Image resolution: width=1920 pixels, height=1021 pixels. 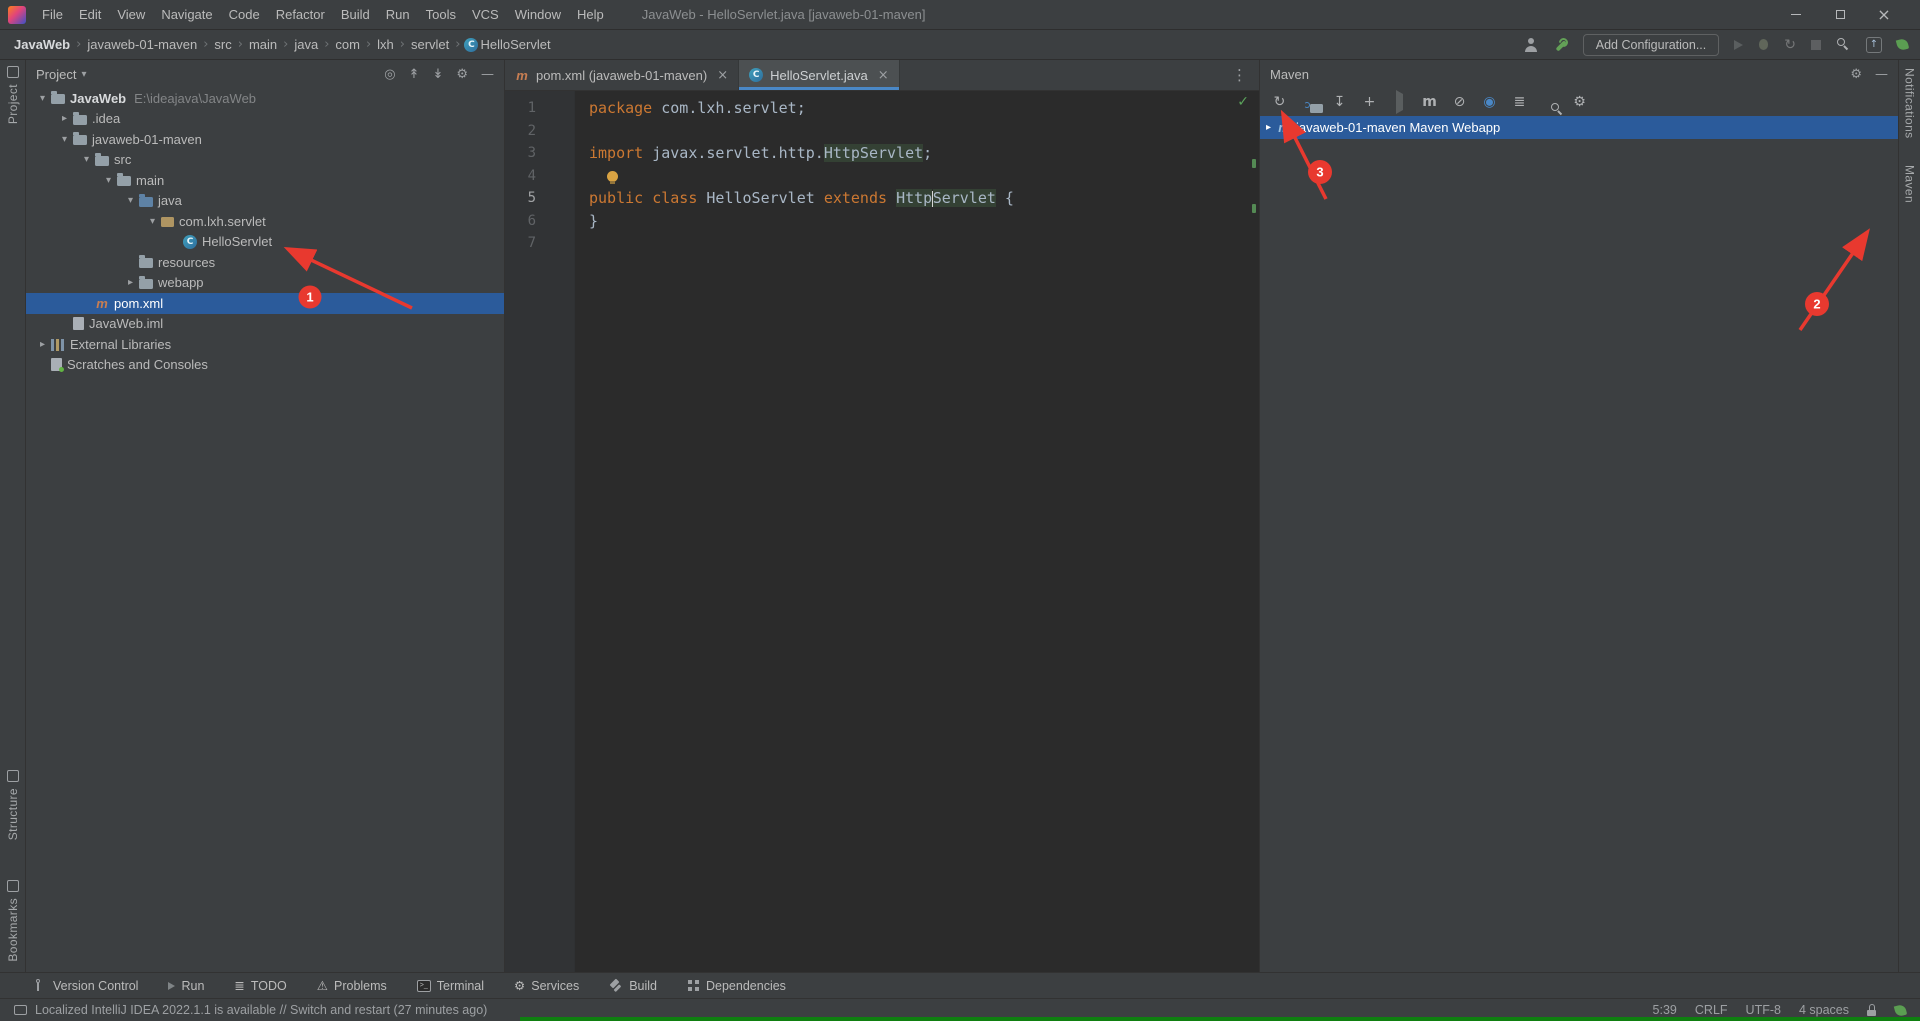 What do you see at coordinates (917, 153) in the screenshot?
I see `code-line-3: import javax.servlet.http.HttpServlet;` at bounding box center [917, 153].